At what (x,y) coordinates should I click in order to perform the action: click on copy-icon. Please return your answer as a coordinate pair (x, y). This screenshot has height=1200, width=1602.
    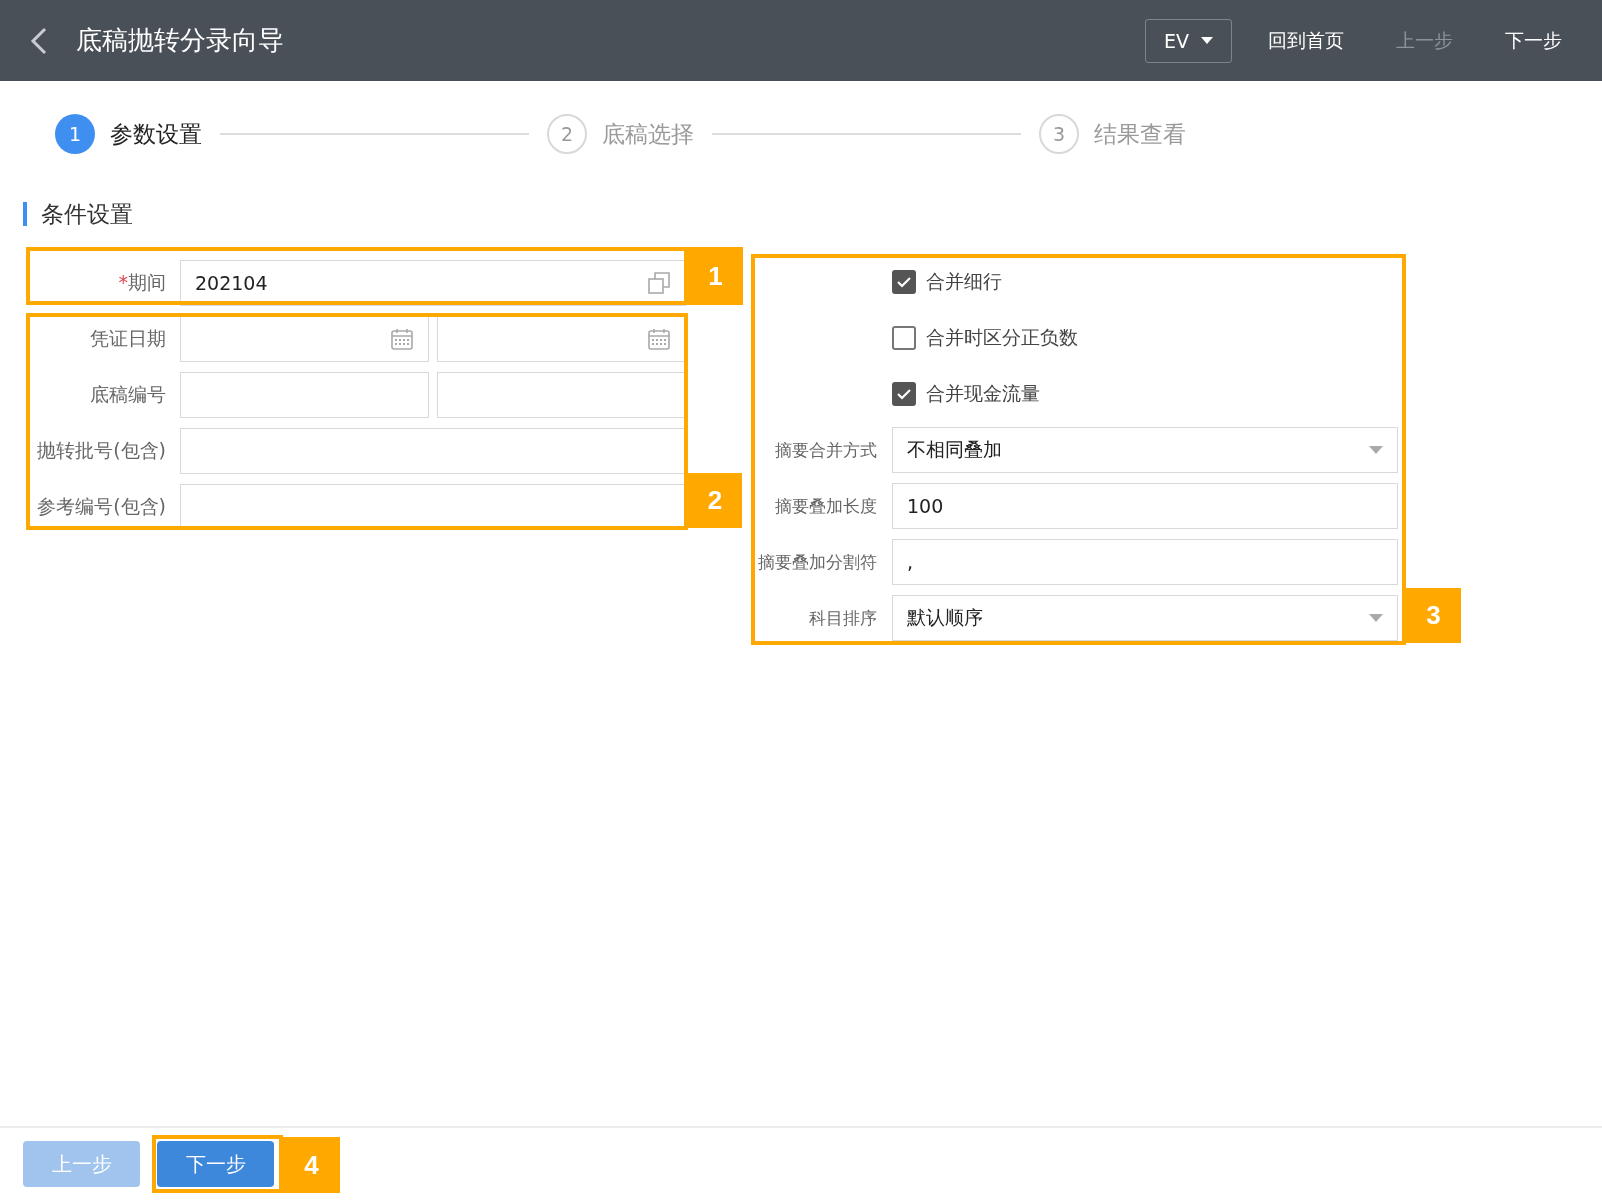
    Looking at the image, I should click on (659, 283).